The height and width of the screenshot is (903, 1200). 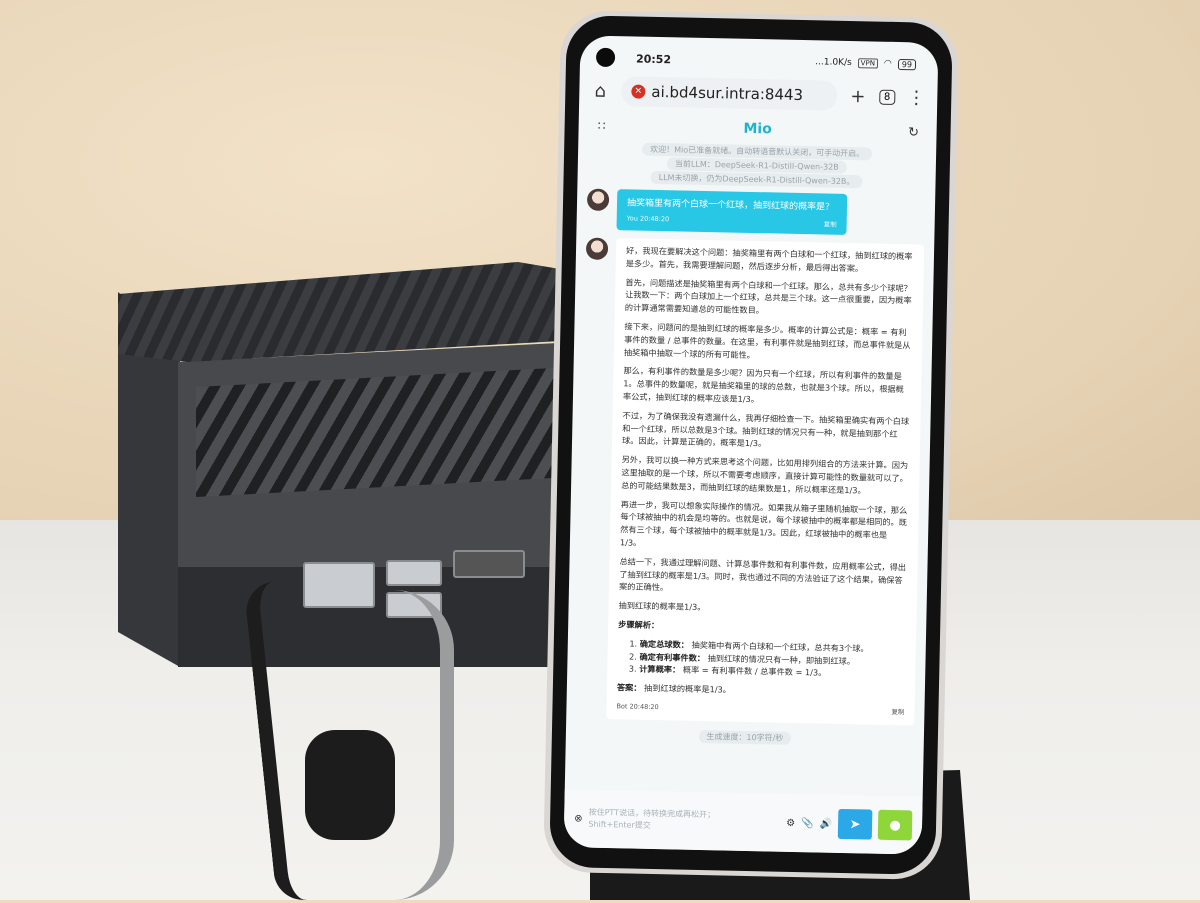 I want to click on mini-pc-vents, so click(x=383, y=432).